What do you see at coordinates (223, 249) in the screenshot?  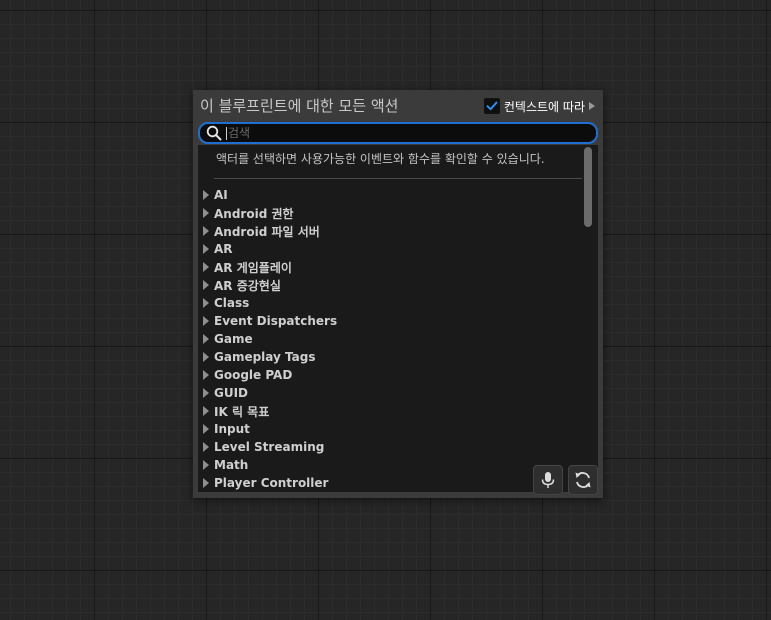 I see `category-label: AR` at bounding box center [223, 249].